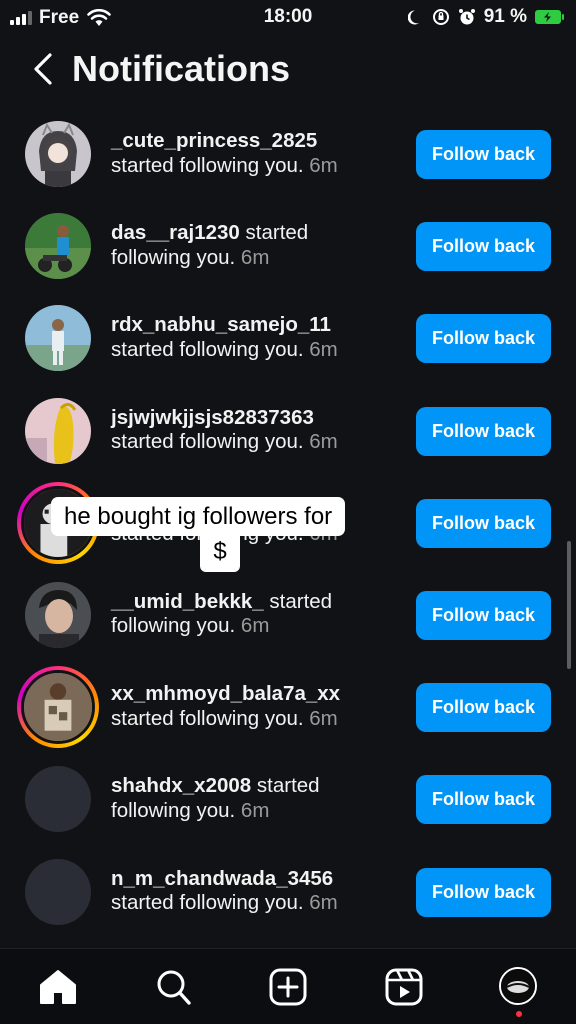 Image resolution: width=576 pixels, height=1024 pixels. Describe the element at coordinates (187, 601) in the screenshot. I see `username: __umid_bekkk_` at that location.